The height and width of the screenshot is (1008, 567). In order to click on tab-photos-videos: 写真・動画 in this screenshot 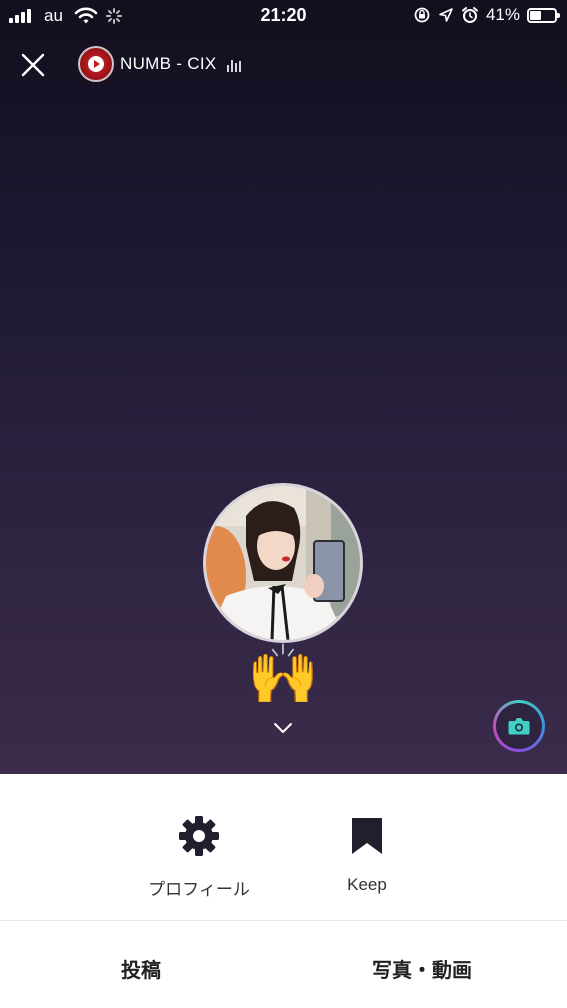, I will do `click(422, 968)`.